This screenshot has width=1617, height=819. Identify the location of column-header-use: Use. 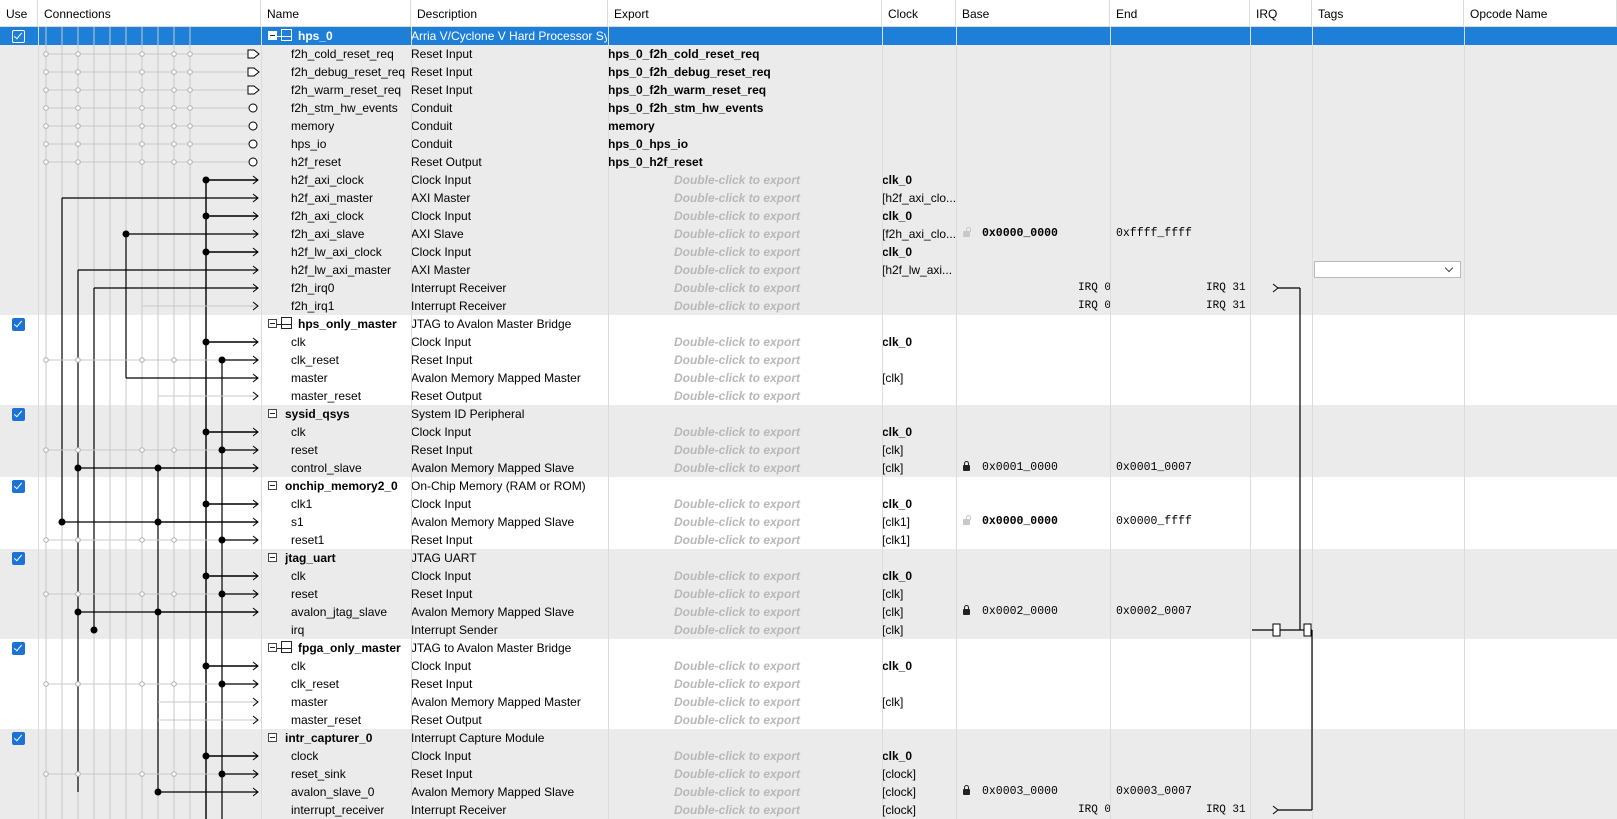
(19, 13).